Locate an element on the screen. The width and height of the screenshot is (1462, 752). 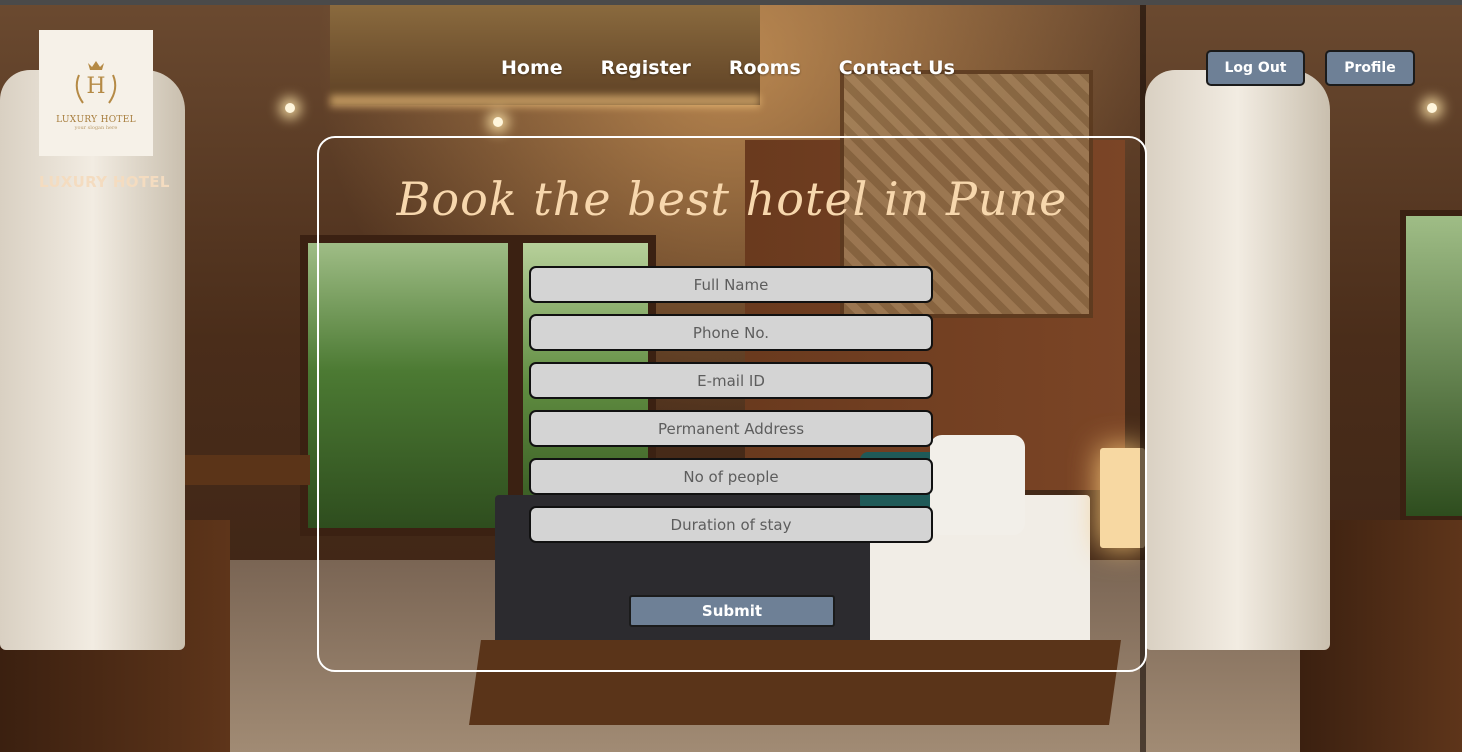
logo-tagline: your slogan here is located at coordinates (96, 128).